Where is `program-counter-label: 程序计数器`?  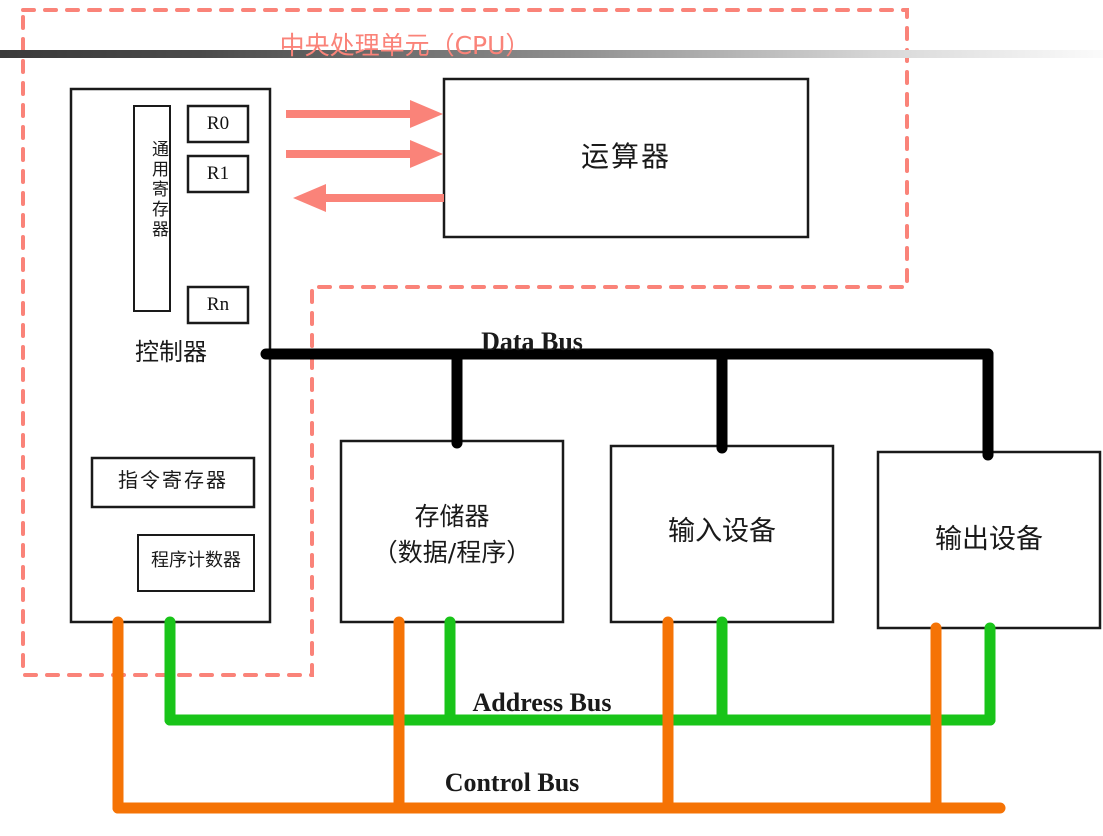 program-counter-label: 程序计数器 is located at coordinates (196, 560).